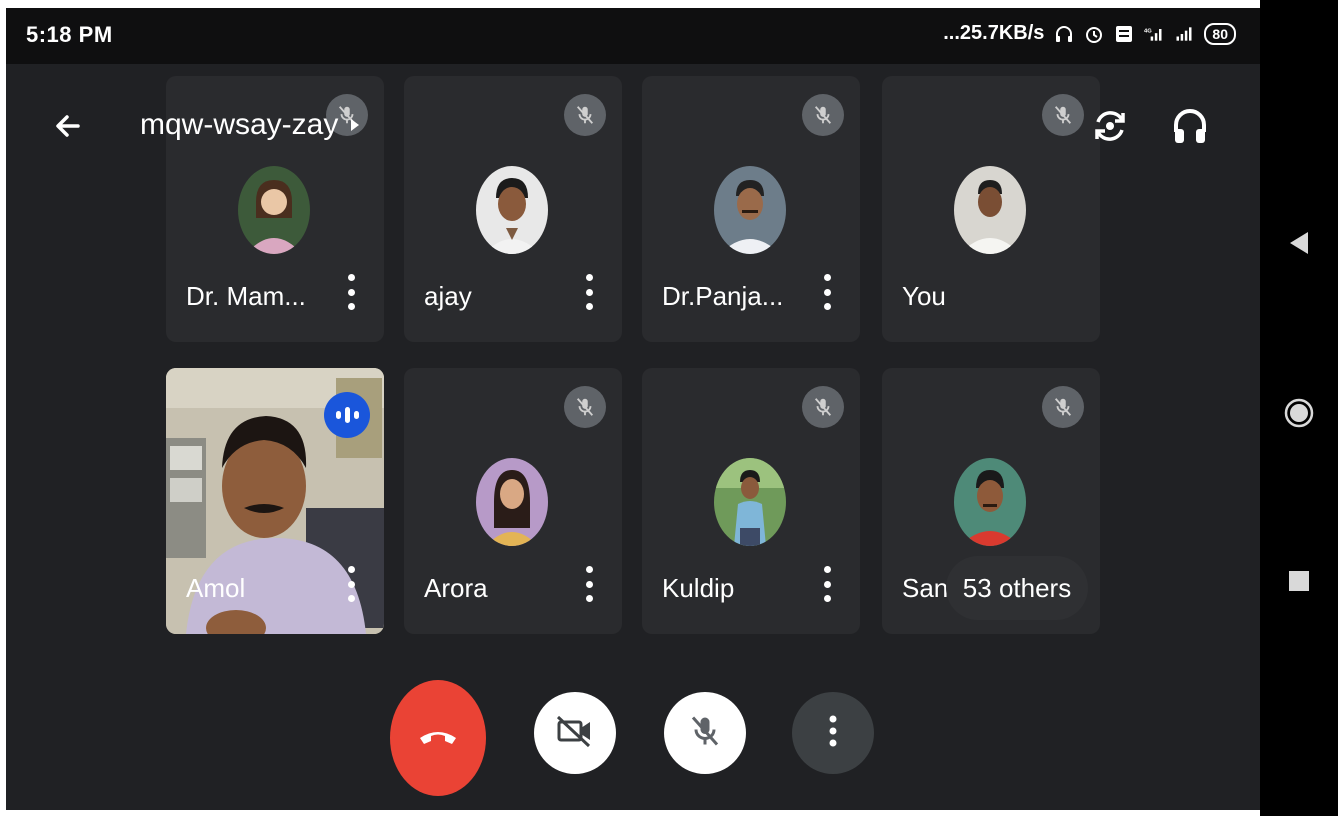 This screenshot has height=816, width=1338. Describe the element at coordinates (1094, 34) in the screenshot. I see `alarm-icon` at that location.